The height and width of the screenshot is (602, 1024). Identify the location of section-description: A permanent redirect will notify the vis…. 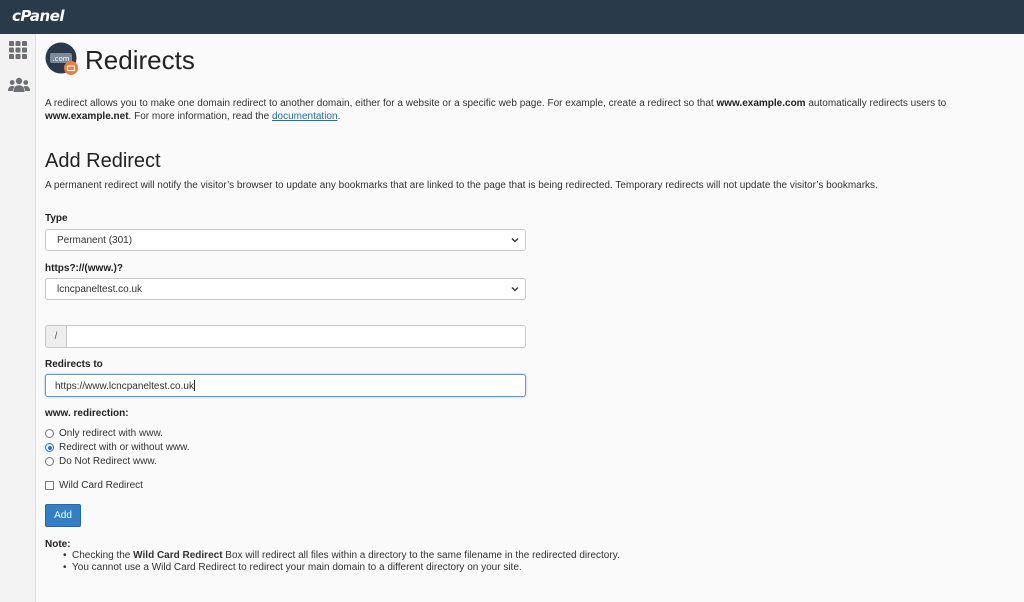
(461, 185).